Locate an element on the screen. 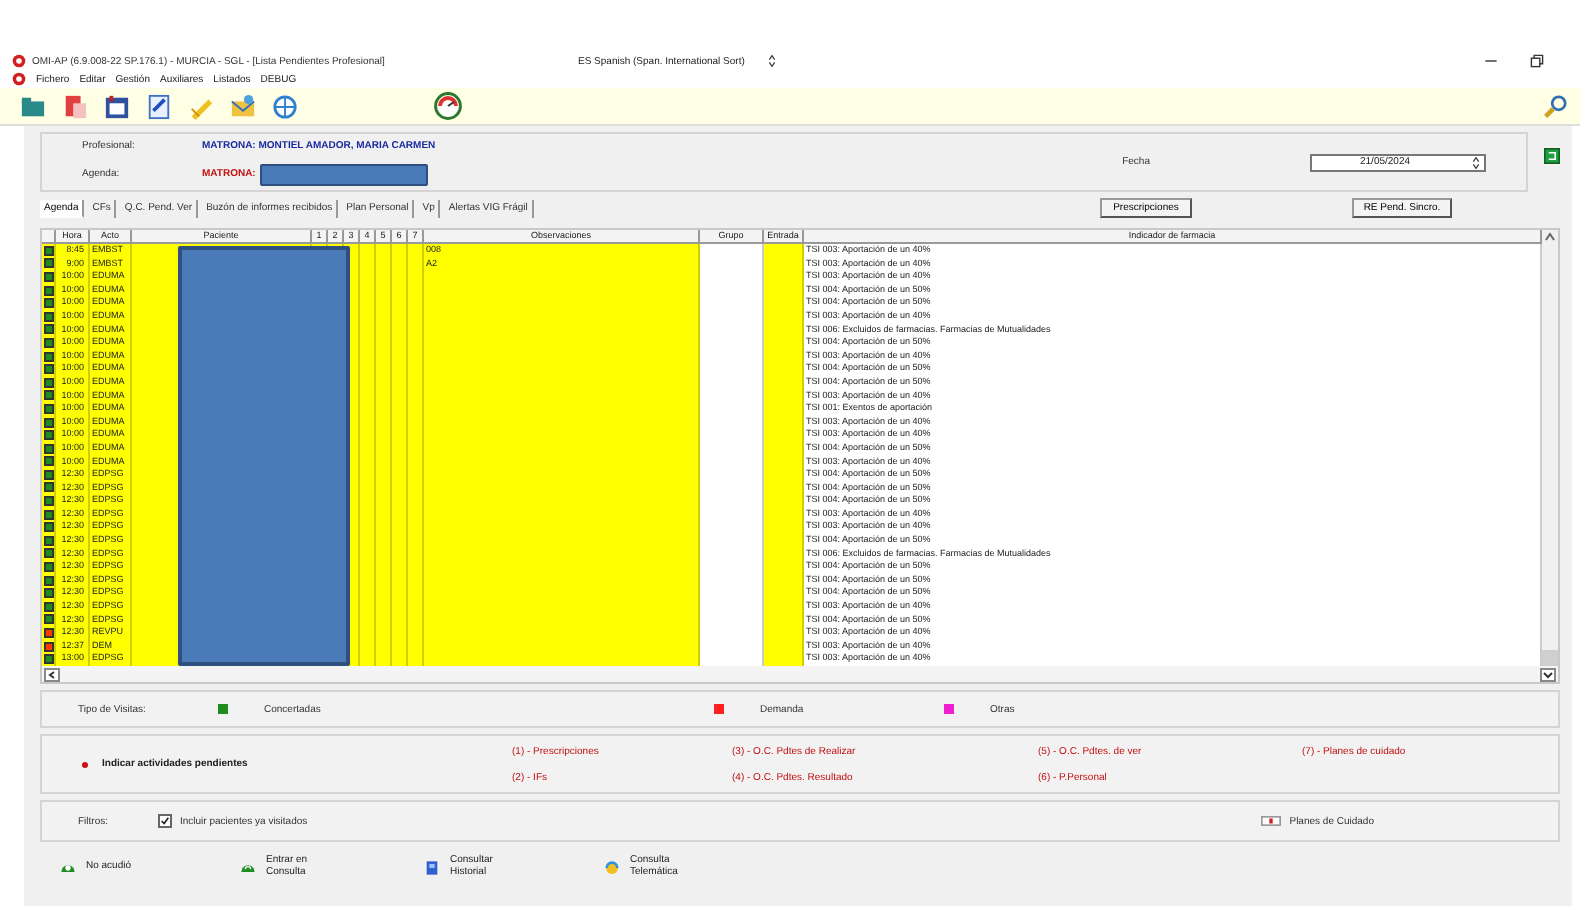 The image size is (1580, 918). gauge-icon is located at coordinates (448, 106).